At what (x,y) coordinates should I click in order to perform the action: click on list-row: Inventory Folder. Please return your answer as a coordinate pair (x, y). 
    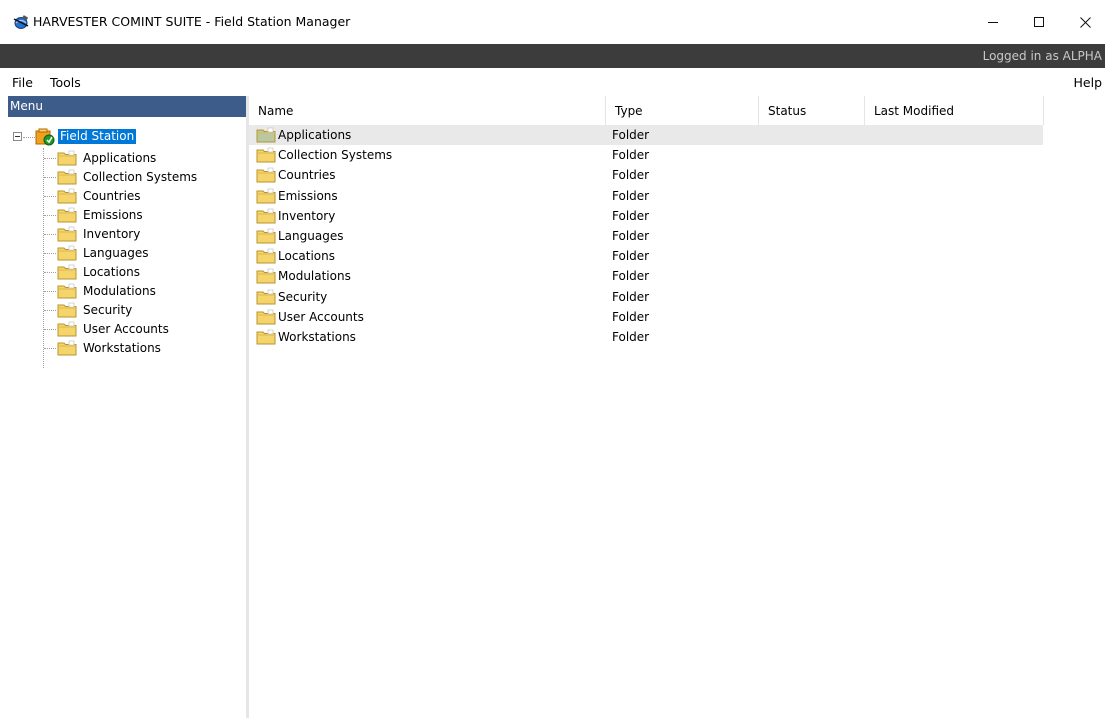
    Looking at the image, I should click on (646, 216).